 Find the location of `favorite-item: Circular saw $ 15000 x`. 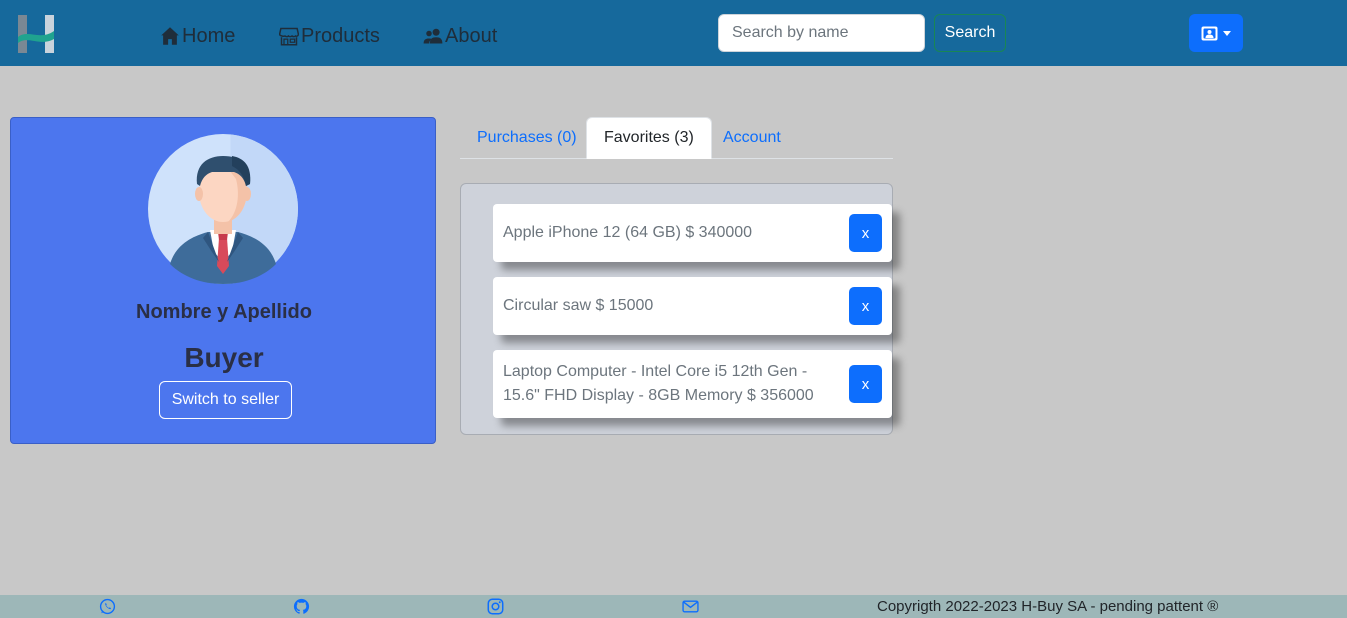

favorite-item: Circular saw $ 15000 x is located at coordinates (692, 306).